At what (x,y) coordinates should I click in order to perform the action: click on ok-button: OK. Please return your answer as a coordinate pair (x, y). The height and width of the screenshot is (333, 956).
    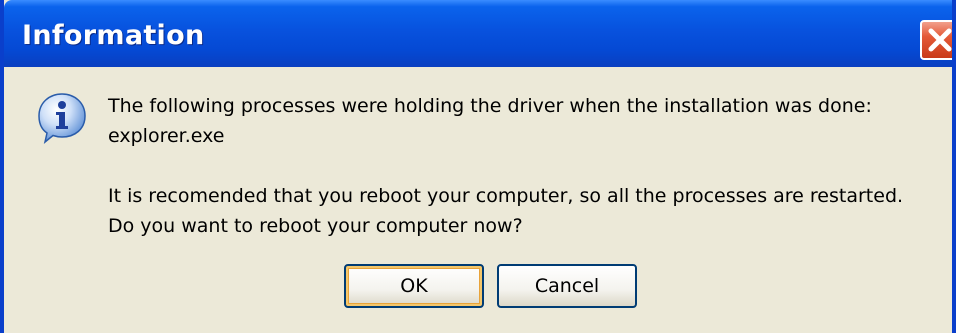
    Looking at the image, I should click on (414, 286).